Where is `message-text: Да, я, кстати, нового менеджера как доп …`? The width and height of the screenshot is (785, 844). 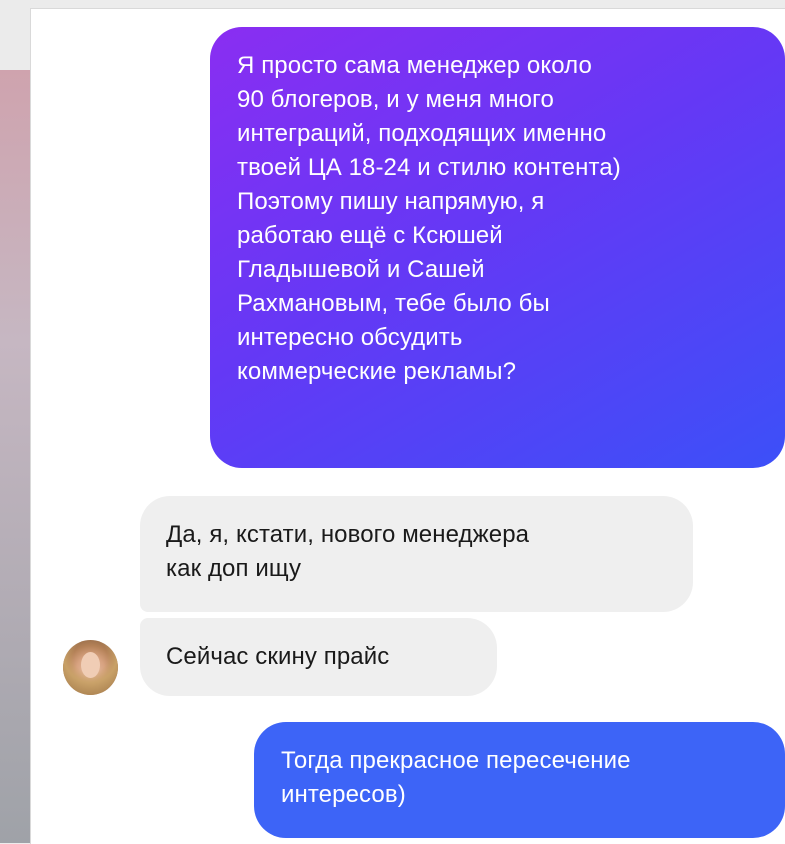
message-text: Да, я, кстати, нового менеджера как доп … is located at coordinates (348, 551).